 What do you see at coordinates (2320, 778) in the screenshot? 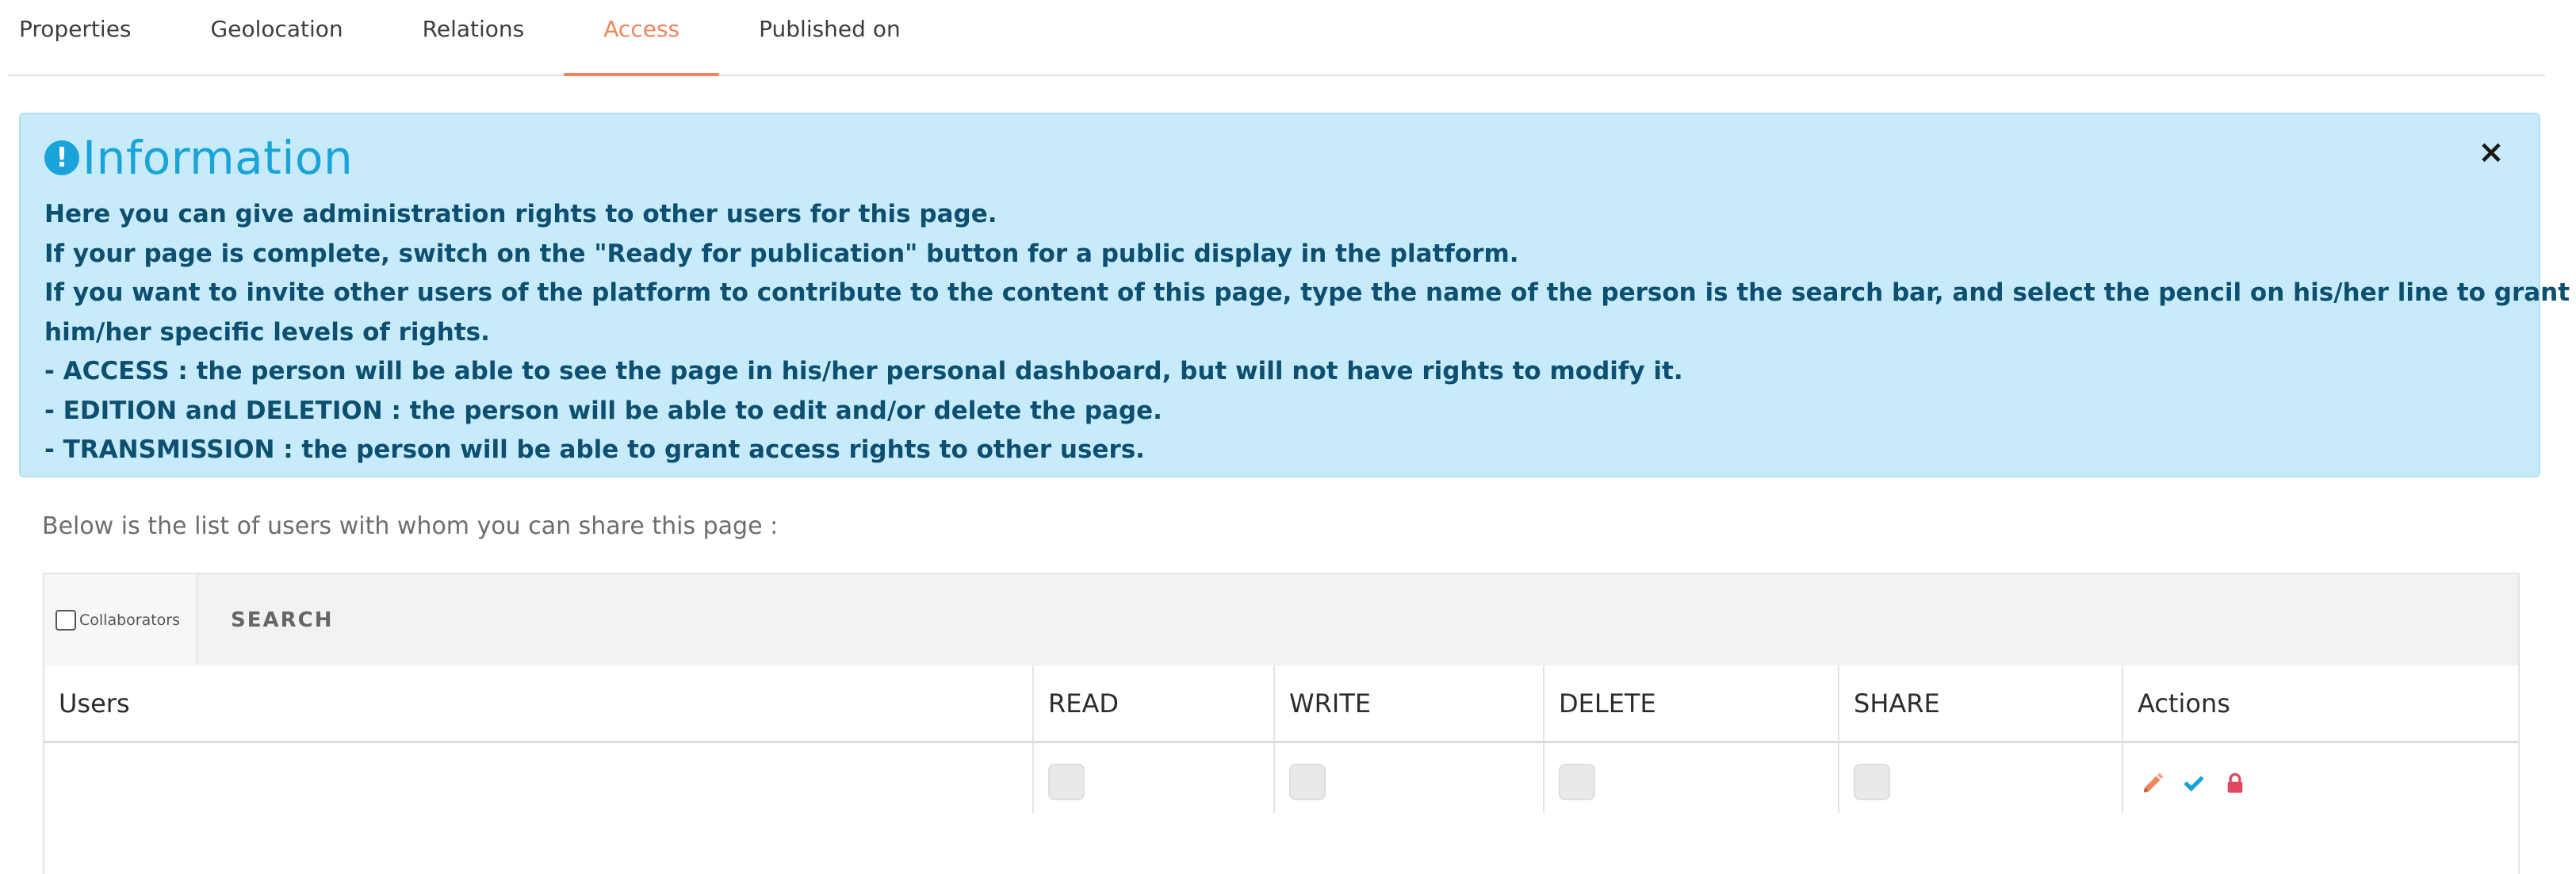
I see `actions-cell` at bounding box center [2320, 778].